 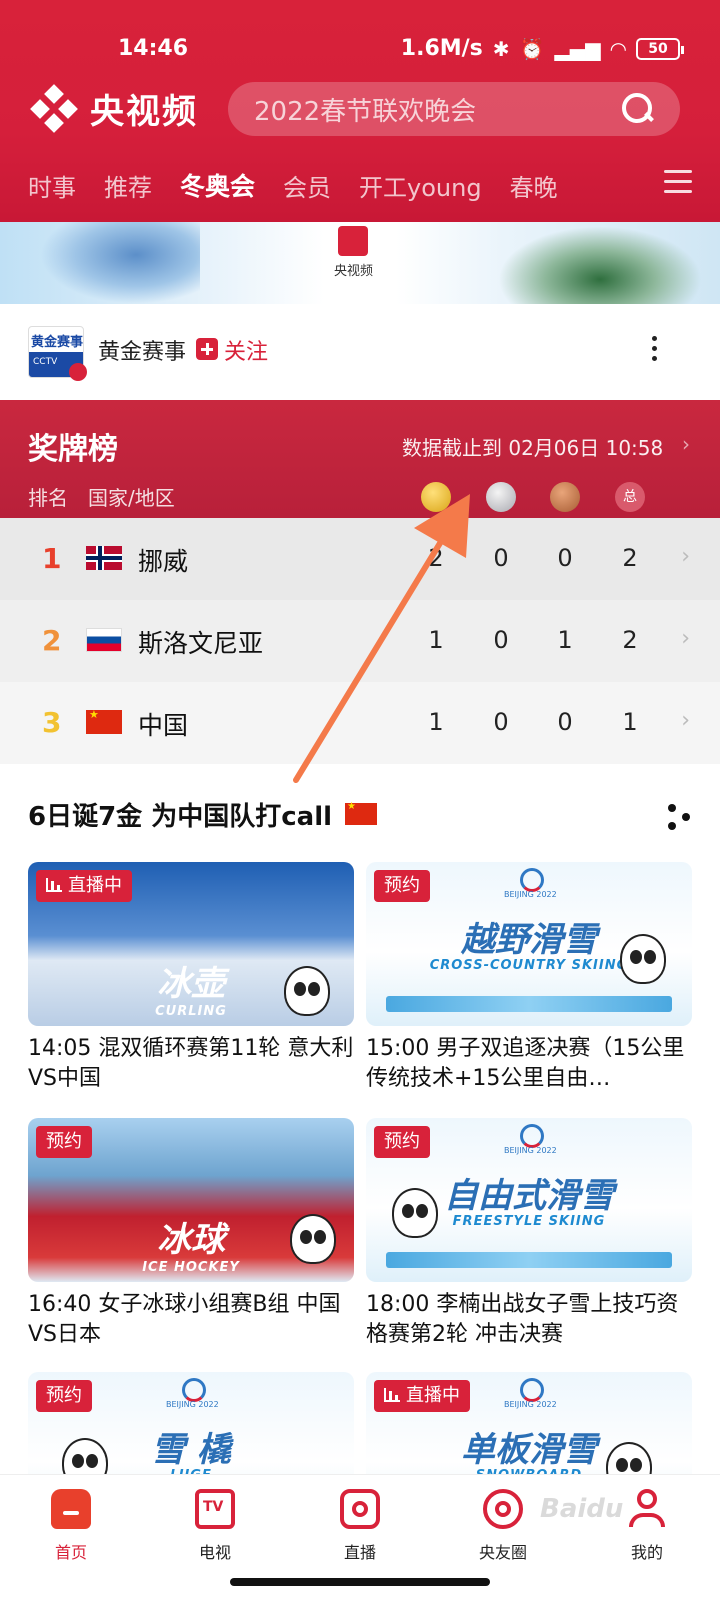 What do you see at coordinates (529, 1200) in the screenshot?
I see `video-thumbnail: 自由式滑雪 FREESTYLE SKIING 预约` at bounding box center [529, 1200].